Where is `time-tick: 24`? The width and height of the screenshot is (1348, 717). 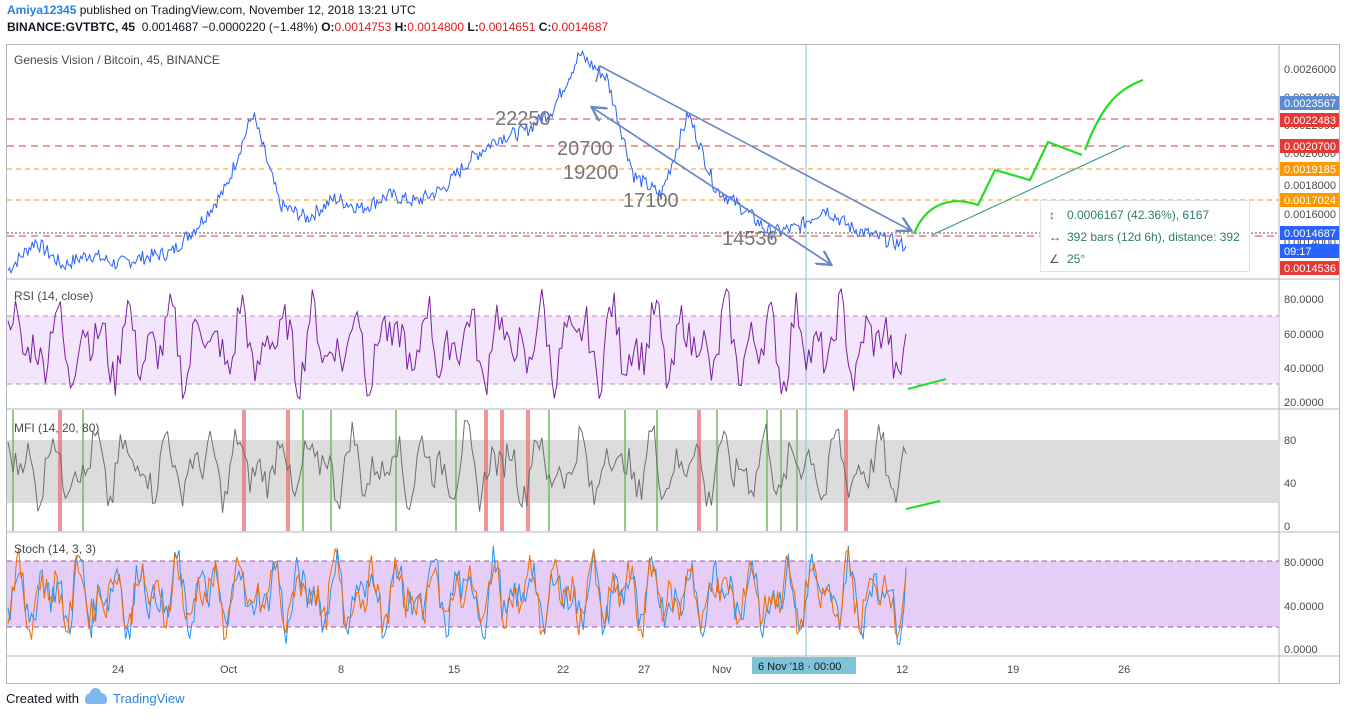
time-tick: 24 is located at coordinates (118, 670).